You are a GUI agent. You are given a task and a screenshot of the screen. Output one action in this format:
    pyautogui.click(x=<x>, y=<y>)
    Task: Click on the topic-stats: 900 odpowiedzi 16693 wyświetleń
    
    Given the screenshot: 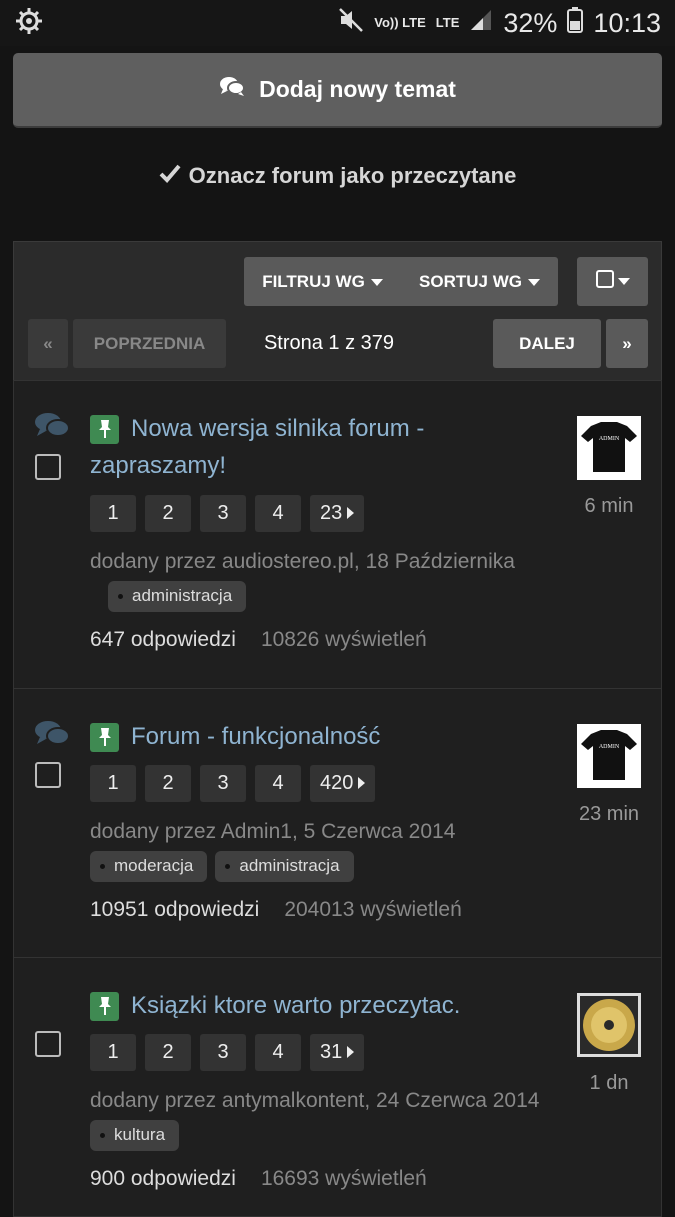 What is the action you would take?
    pyautogui.click(x=258, y=1179)
    